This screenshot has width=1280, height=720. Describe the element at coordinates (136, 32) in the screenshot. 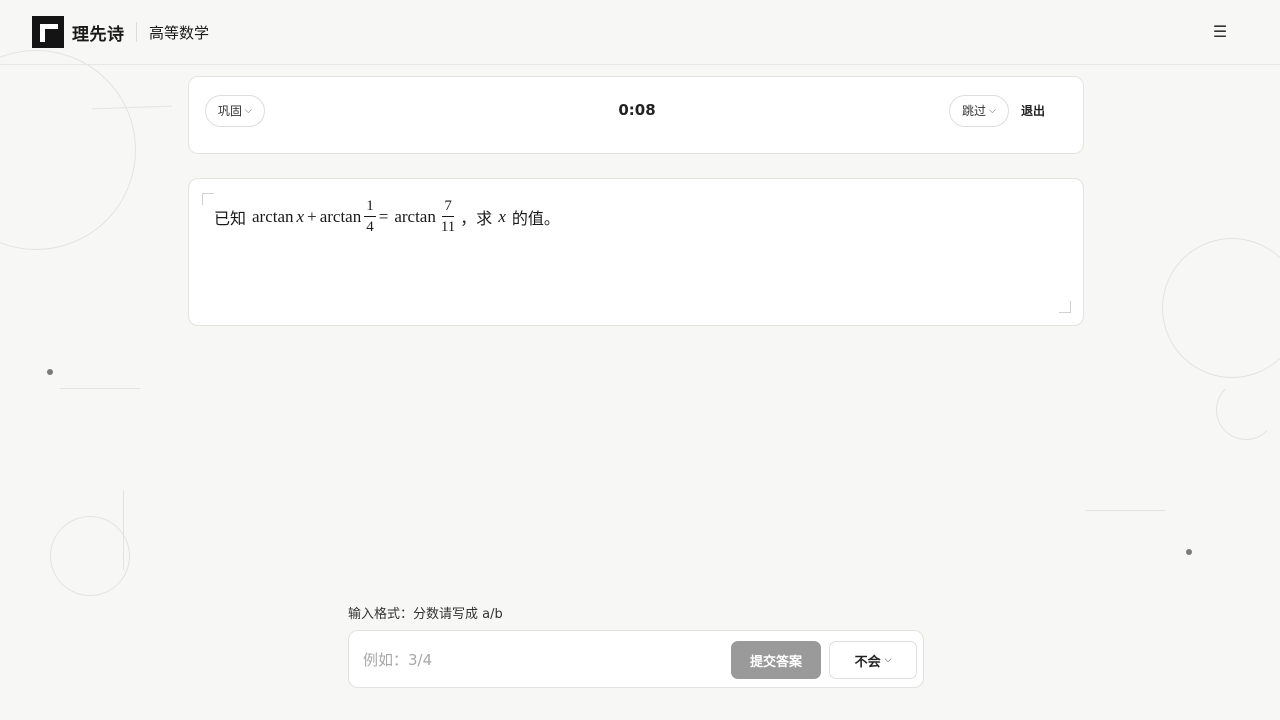

I see `header-divider` at that location.